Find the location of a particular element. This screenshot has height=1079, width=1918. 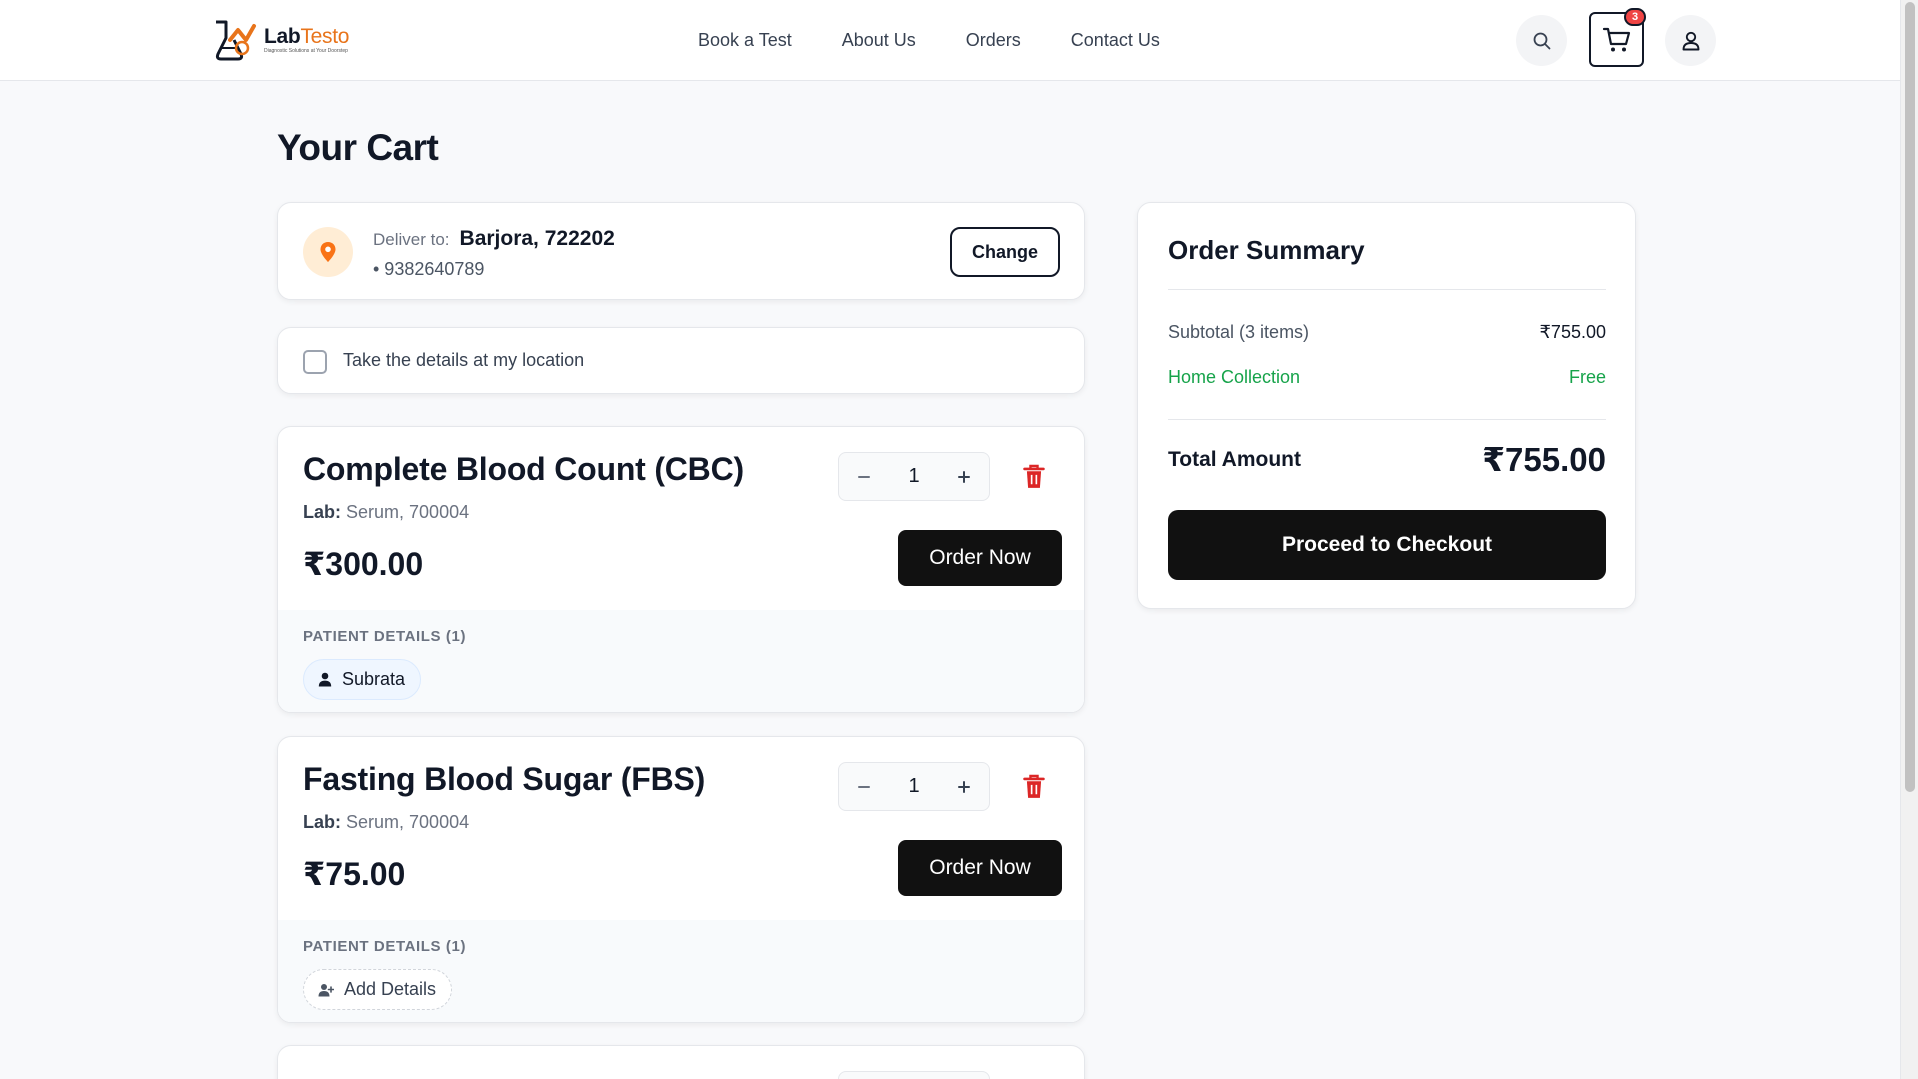

patient-chip: Subrata is located at coordinates (362, 679).